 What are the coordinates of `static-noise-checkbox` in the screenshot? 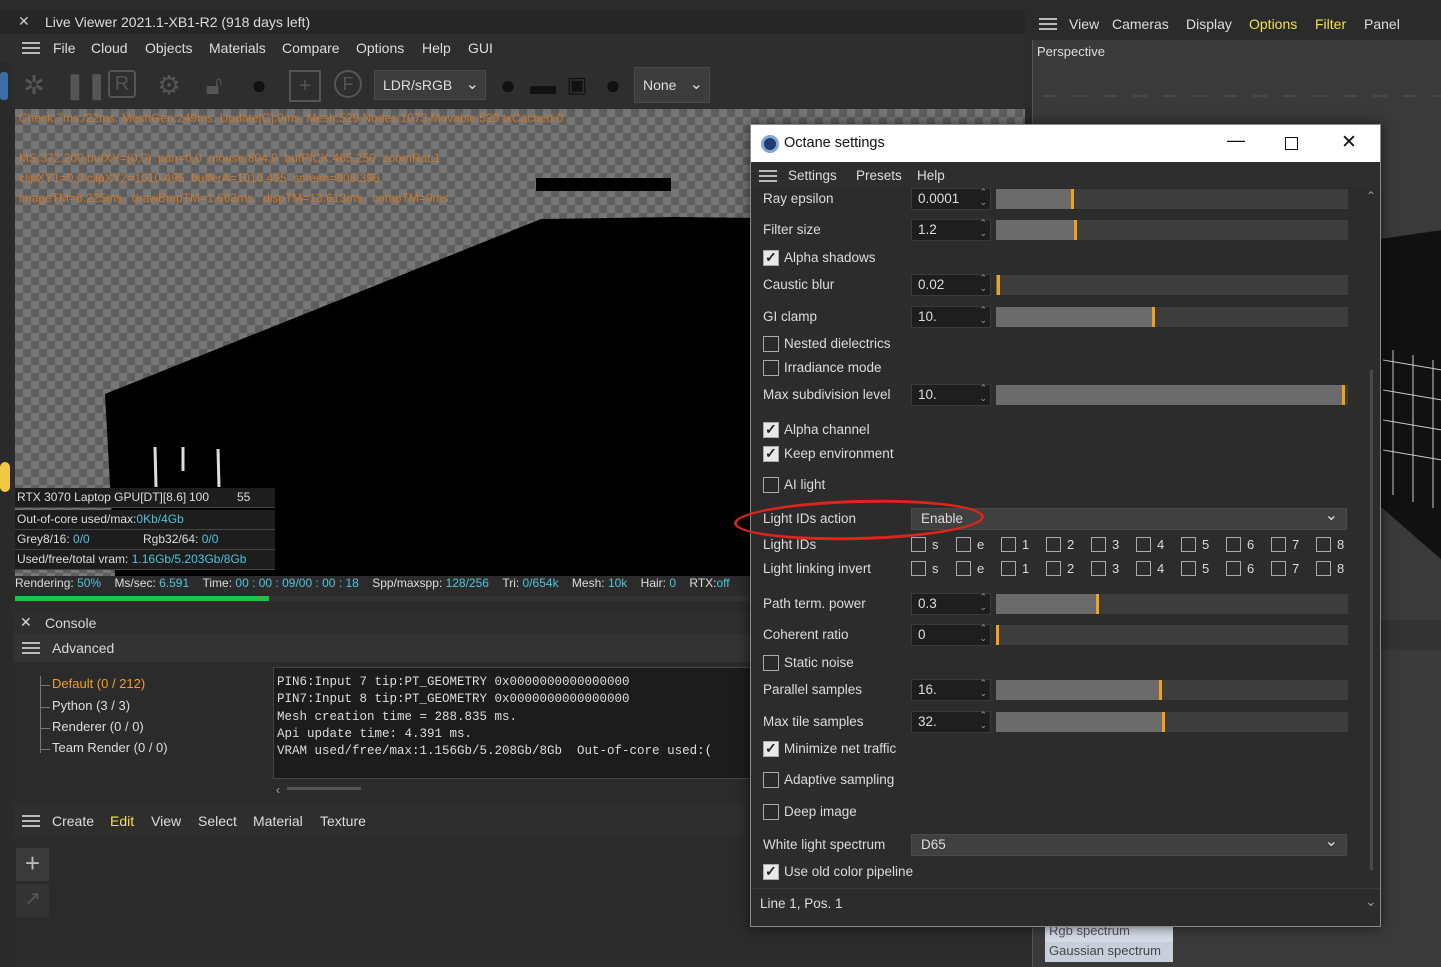 It's located at (771, 663).